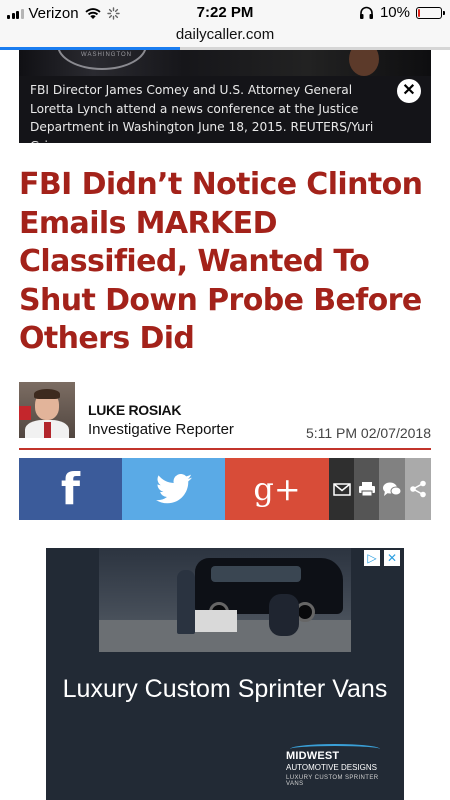 This screenshot has width=450, height=800. I want to click on author-avatar, so click(47, 410).